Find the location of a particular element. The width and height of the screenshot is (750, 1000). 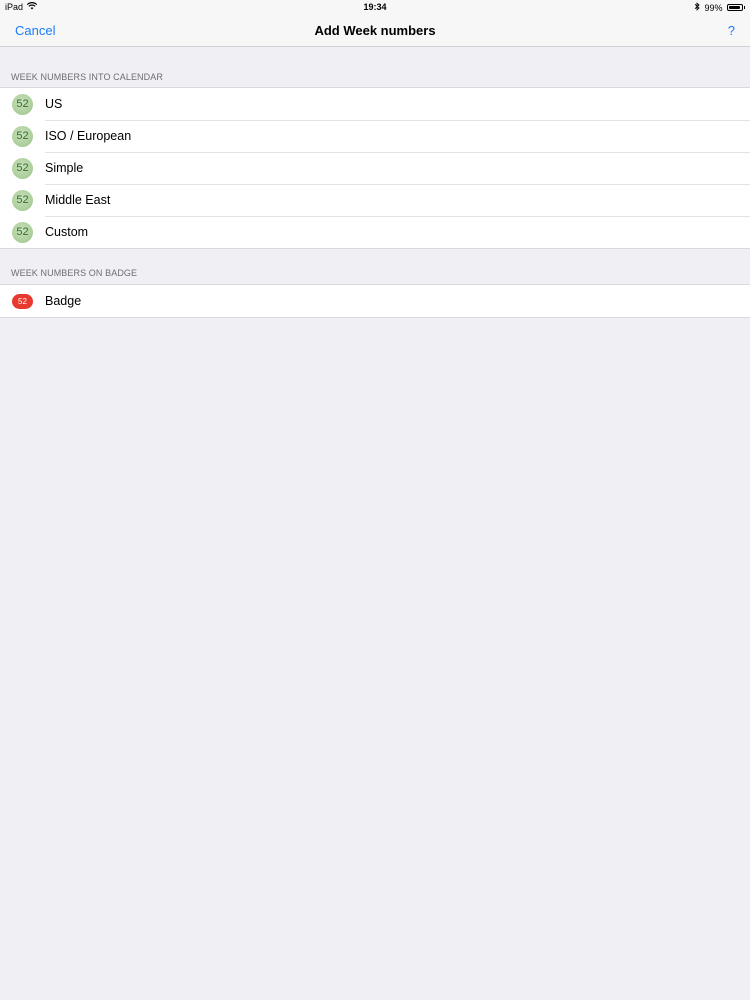

list-item-simple: 52 Simple is located at coordinates (375, 168).